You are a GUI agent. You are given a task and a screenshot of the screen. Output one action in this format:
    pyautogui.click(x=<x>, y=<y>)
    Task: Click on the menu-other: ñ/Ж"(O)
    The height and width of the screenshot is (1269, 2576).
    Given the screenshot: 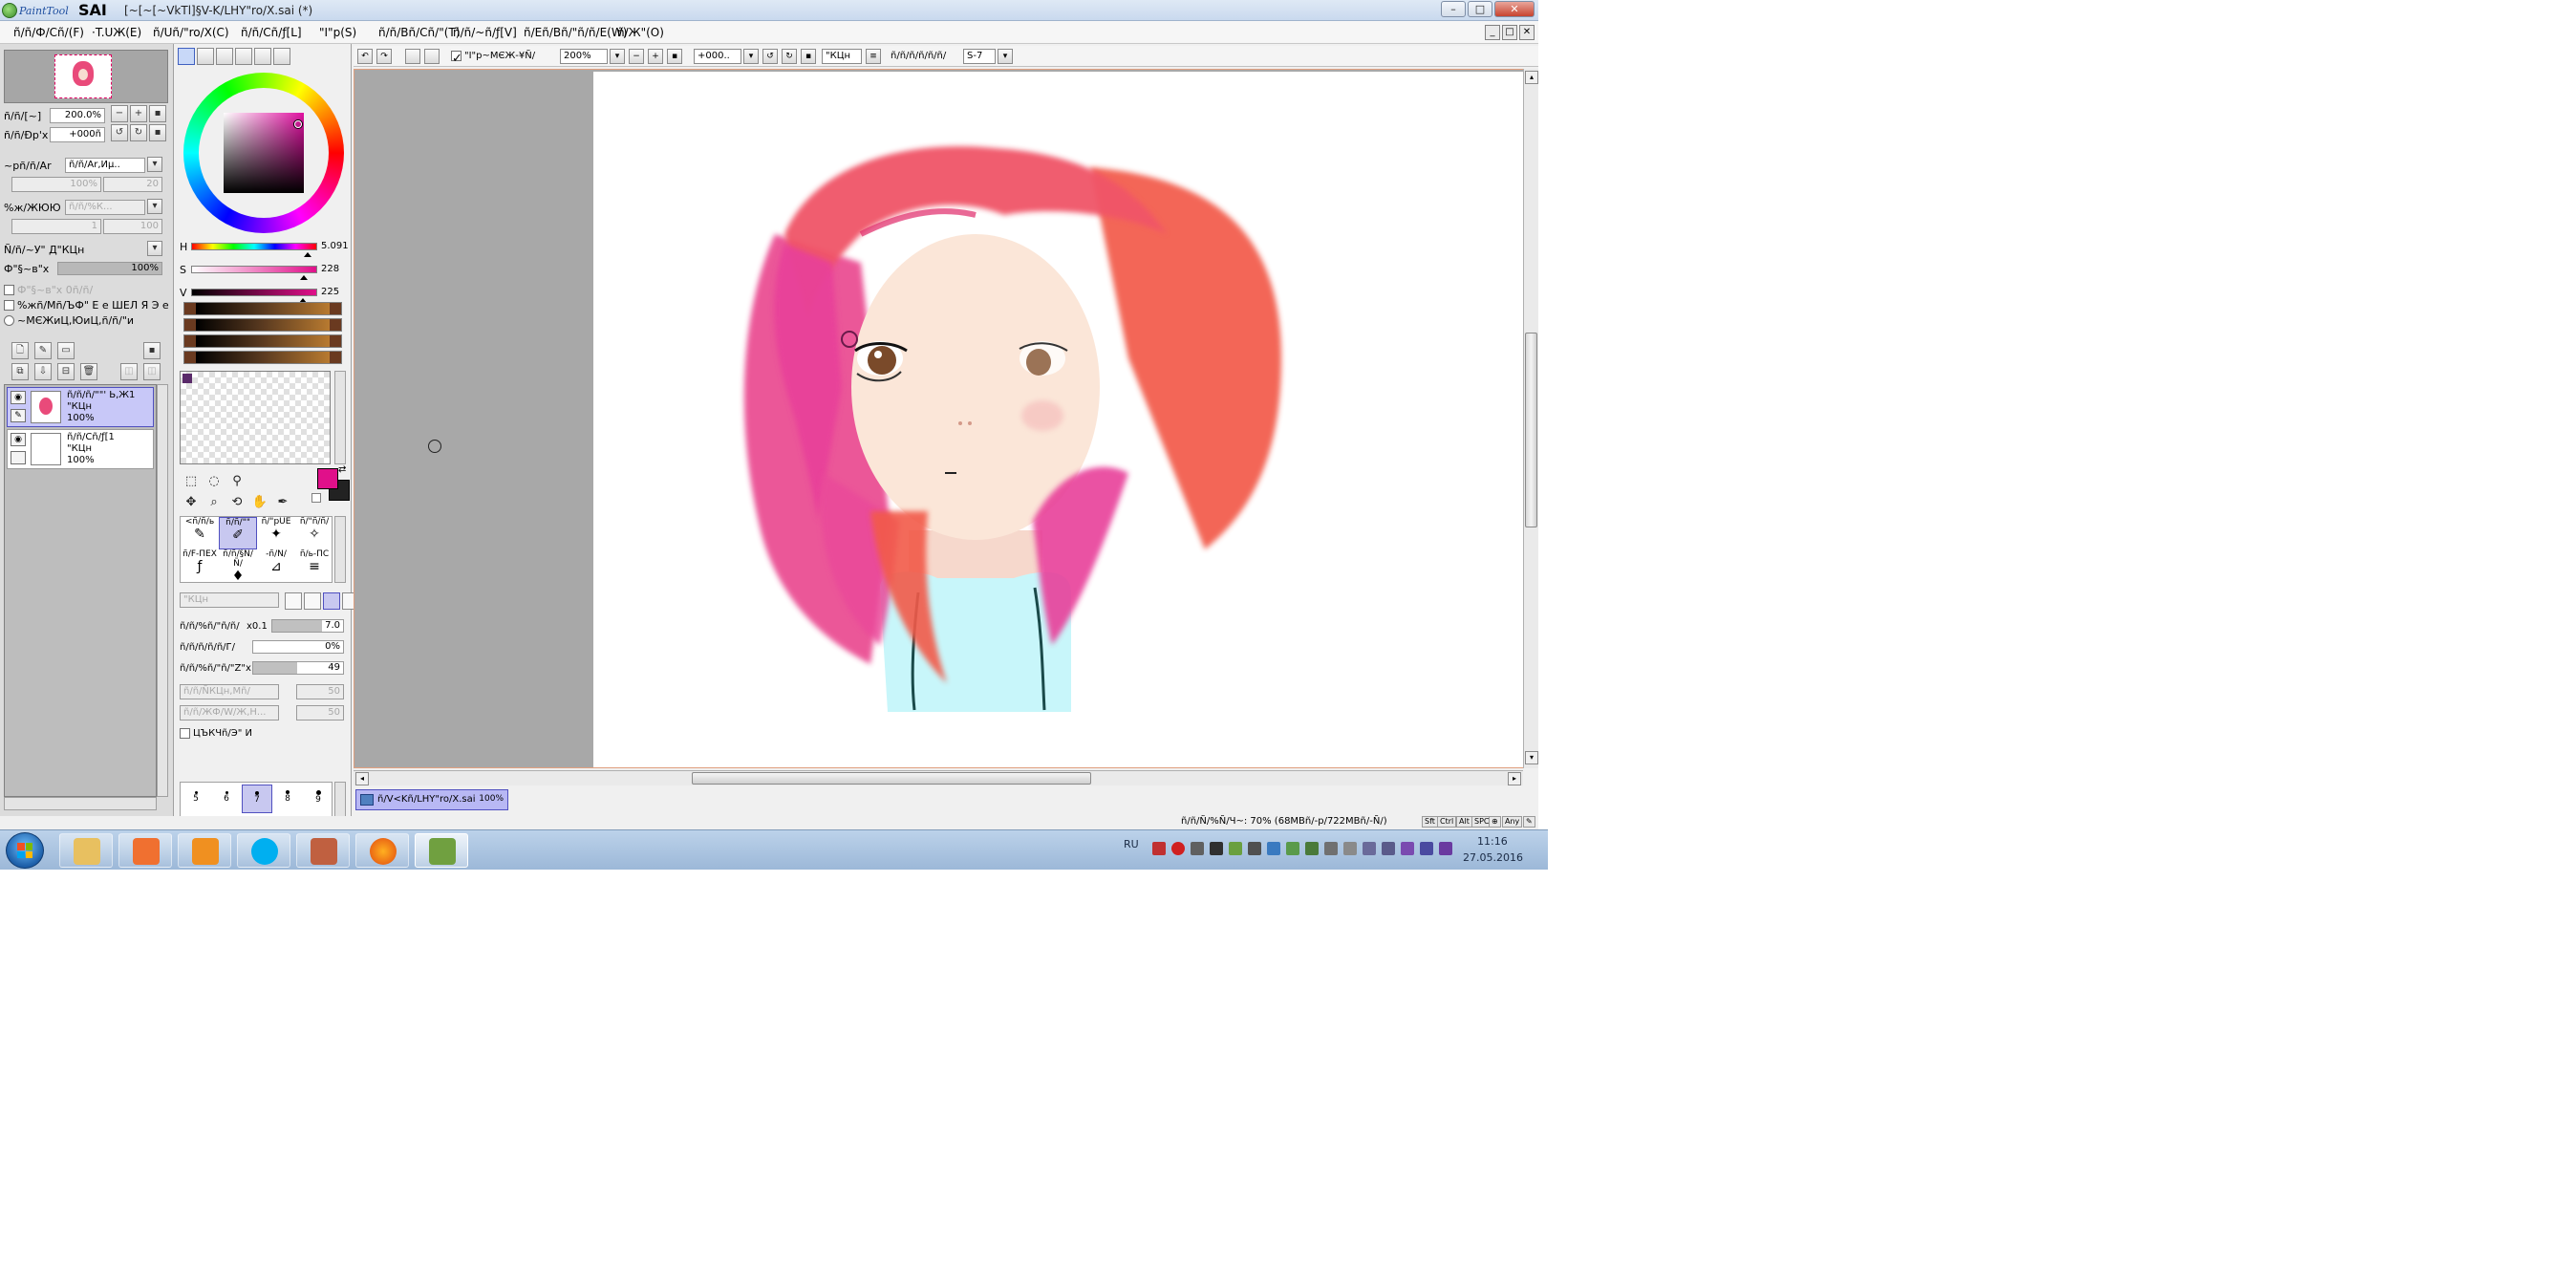 What is the action you would take?
    pyautogui.click(x=640, y=32)
    